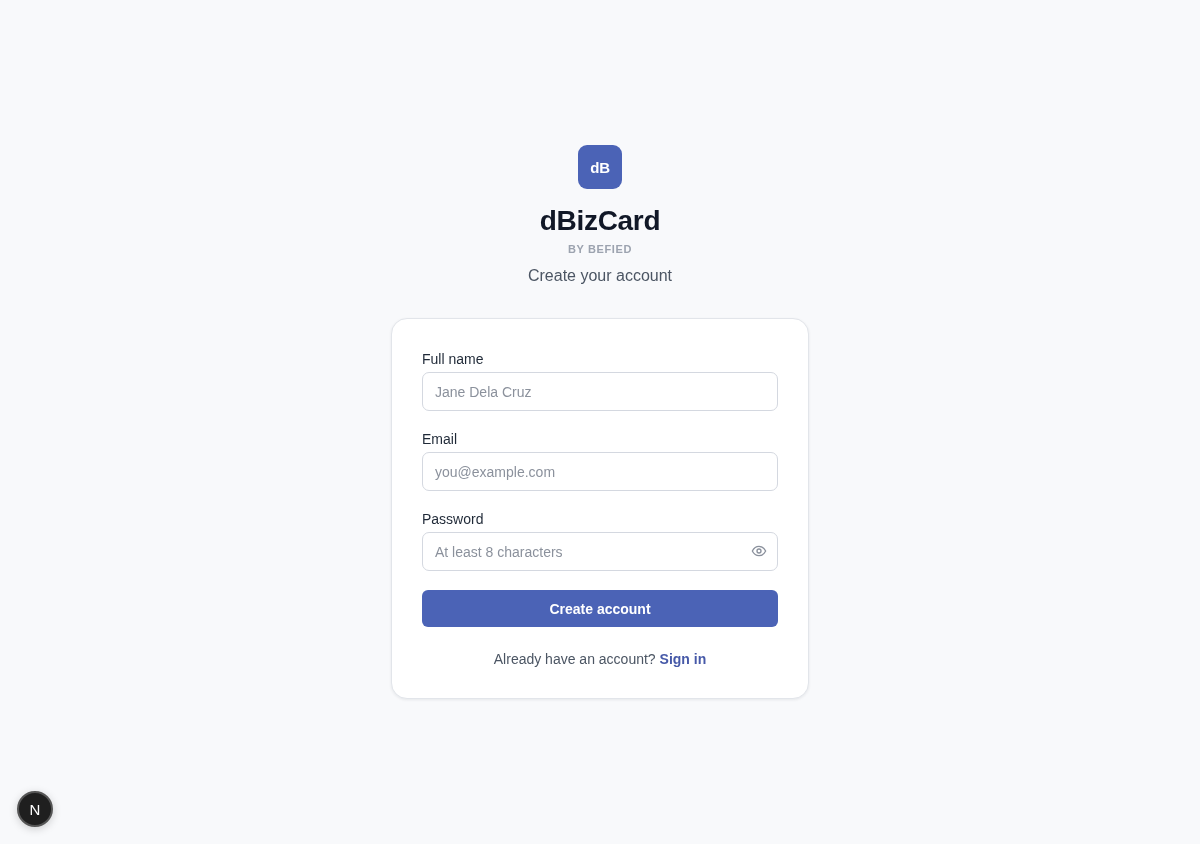 This screenshot has width=1200, height=844. Describe the element at coordinates (453, 359) in the screenshot. I see `field-label: Full name` at that location.